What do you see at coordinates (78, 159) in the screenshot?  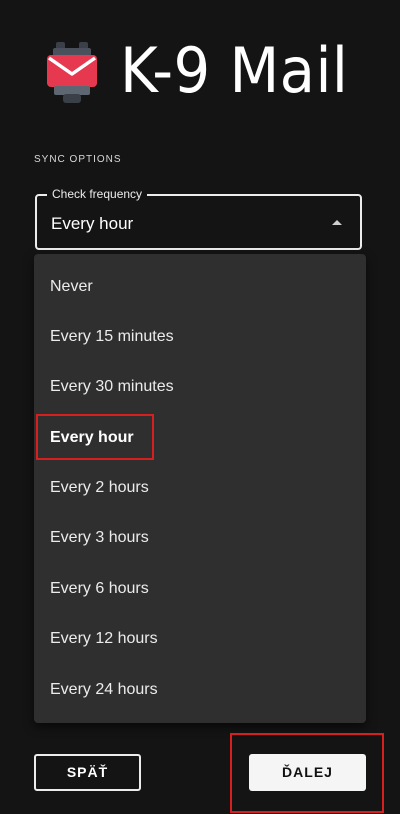 I see `section-heading: SYNC OPTIONS` at bounding box center [78, 159].